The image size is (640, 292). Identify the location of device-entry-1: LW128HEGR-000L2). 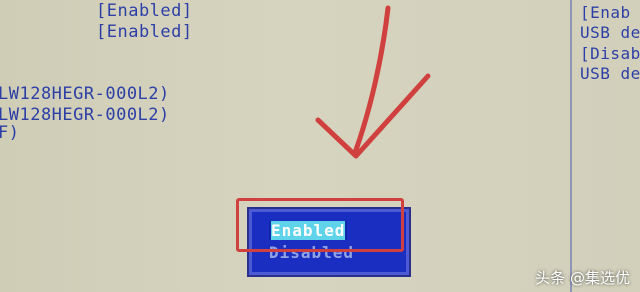
(85, 94).